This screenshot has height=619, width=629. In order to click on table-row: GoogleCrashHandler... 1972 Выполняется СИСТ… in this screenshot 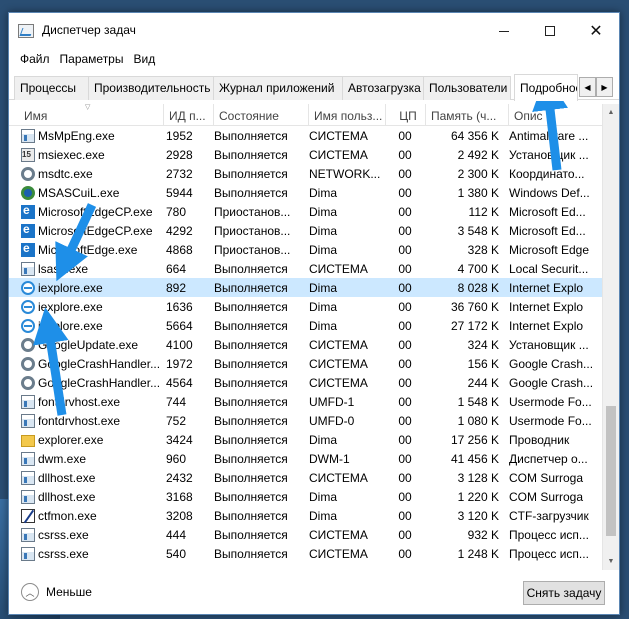, I will do `click(314, 363)`.